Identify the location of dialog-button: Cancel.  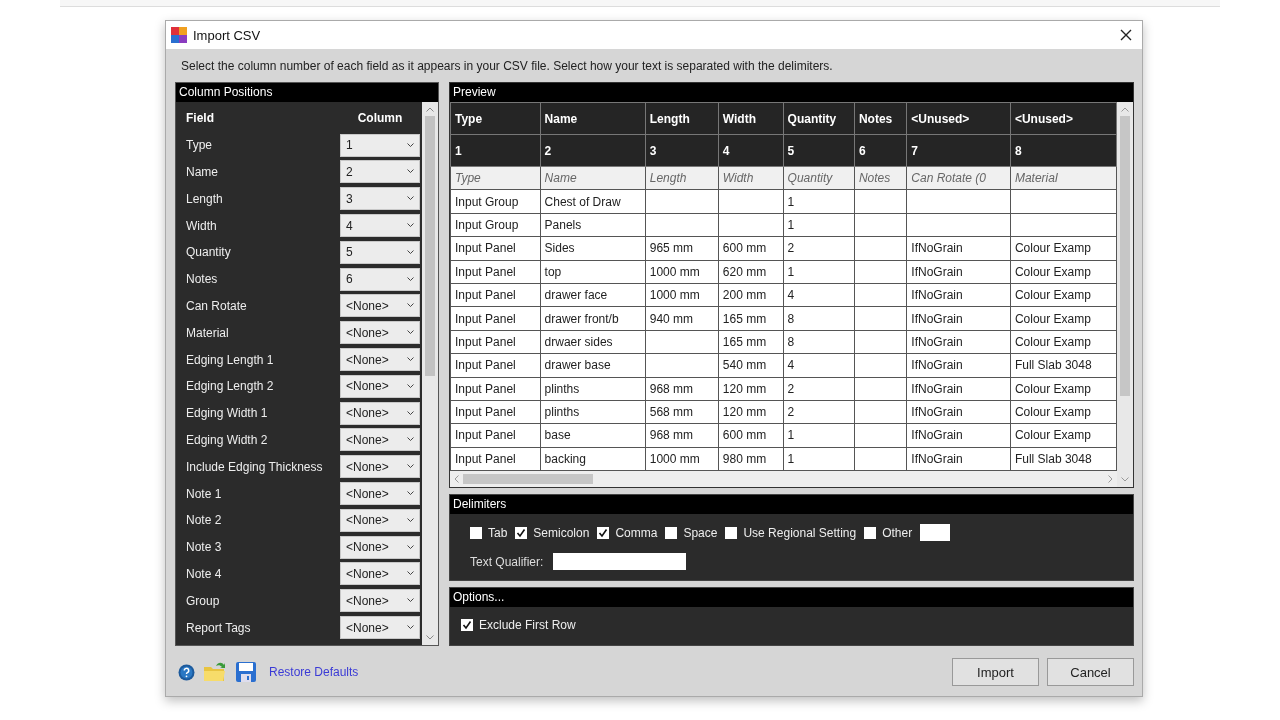
(1090, 672).